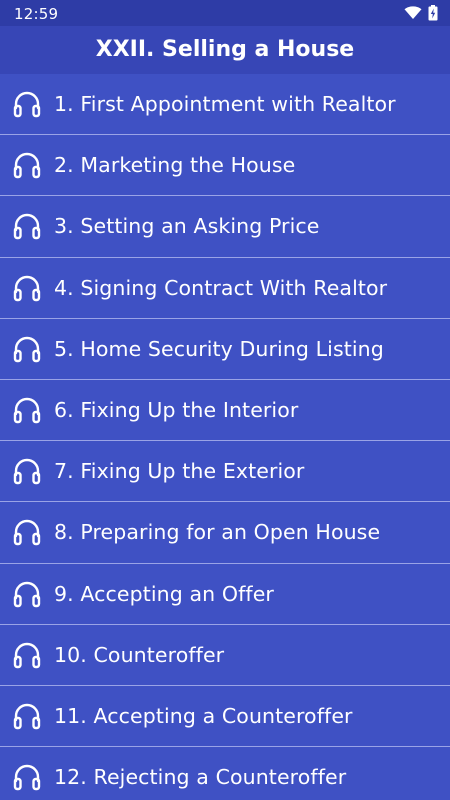 The height and width of the screenshot is (800, 450). I want to click on list-item: 1. First Appointment with Realtor, so click(225, 105).